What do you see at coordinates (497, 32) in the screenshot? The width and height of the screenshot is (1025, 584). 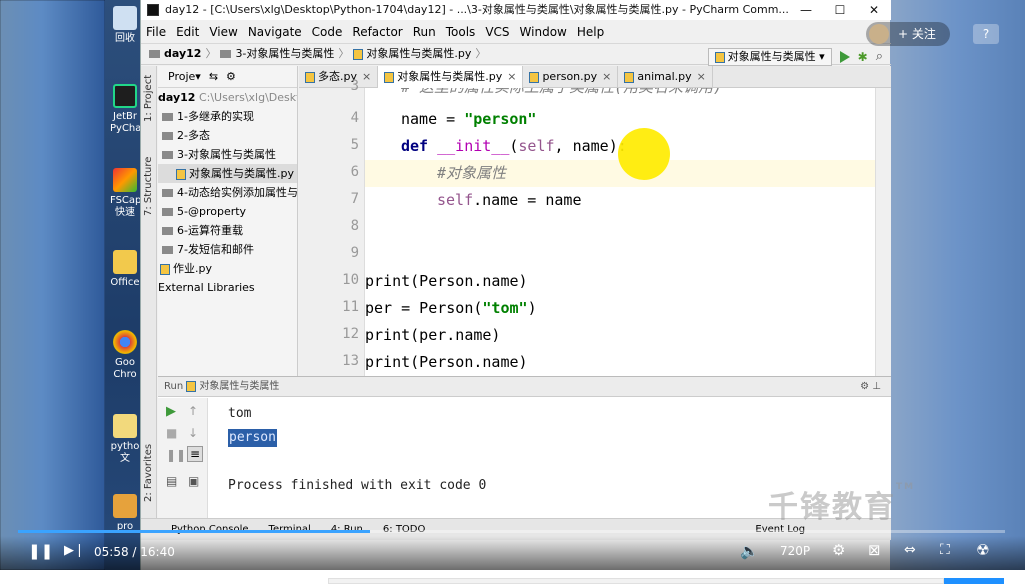 I see `menu-vcs: VCS` at bounding box center [497, 32].